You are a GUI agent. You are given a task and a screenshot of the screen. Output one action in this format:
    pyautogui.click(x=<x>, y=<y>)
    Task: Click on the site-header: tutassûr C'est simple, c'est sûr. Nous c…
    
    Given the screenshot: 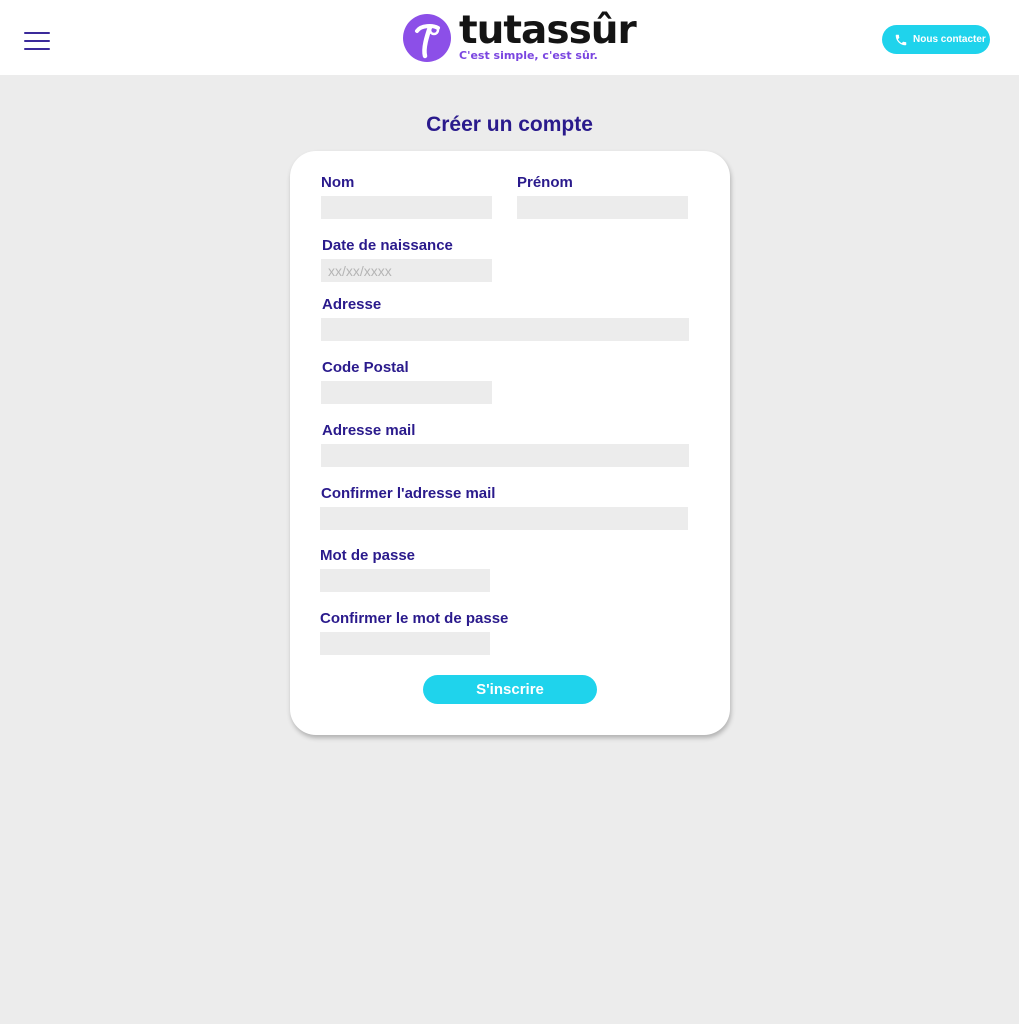 What is the action you would take?
    pyautogui.click(x=509, y=37)
    